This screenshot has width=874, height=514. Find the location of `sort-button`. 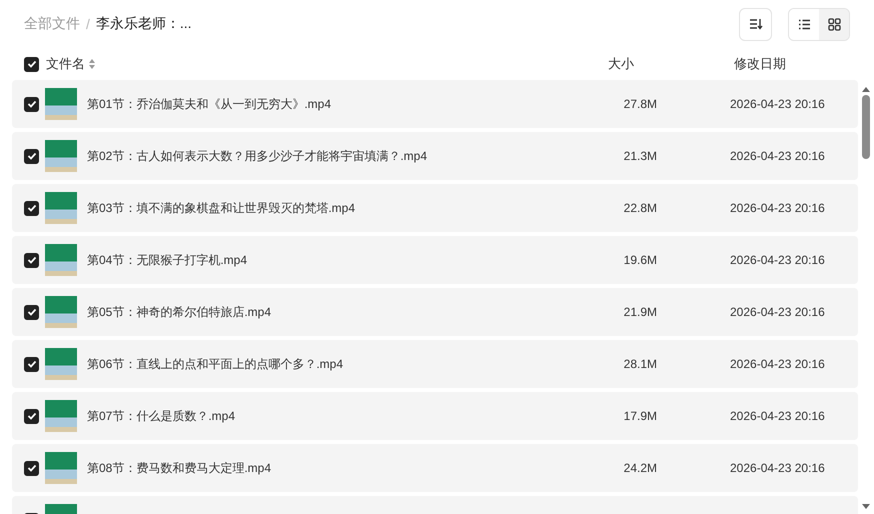

sort-button is located at coordinates (755, 24).